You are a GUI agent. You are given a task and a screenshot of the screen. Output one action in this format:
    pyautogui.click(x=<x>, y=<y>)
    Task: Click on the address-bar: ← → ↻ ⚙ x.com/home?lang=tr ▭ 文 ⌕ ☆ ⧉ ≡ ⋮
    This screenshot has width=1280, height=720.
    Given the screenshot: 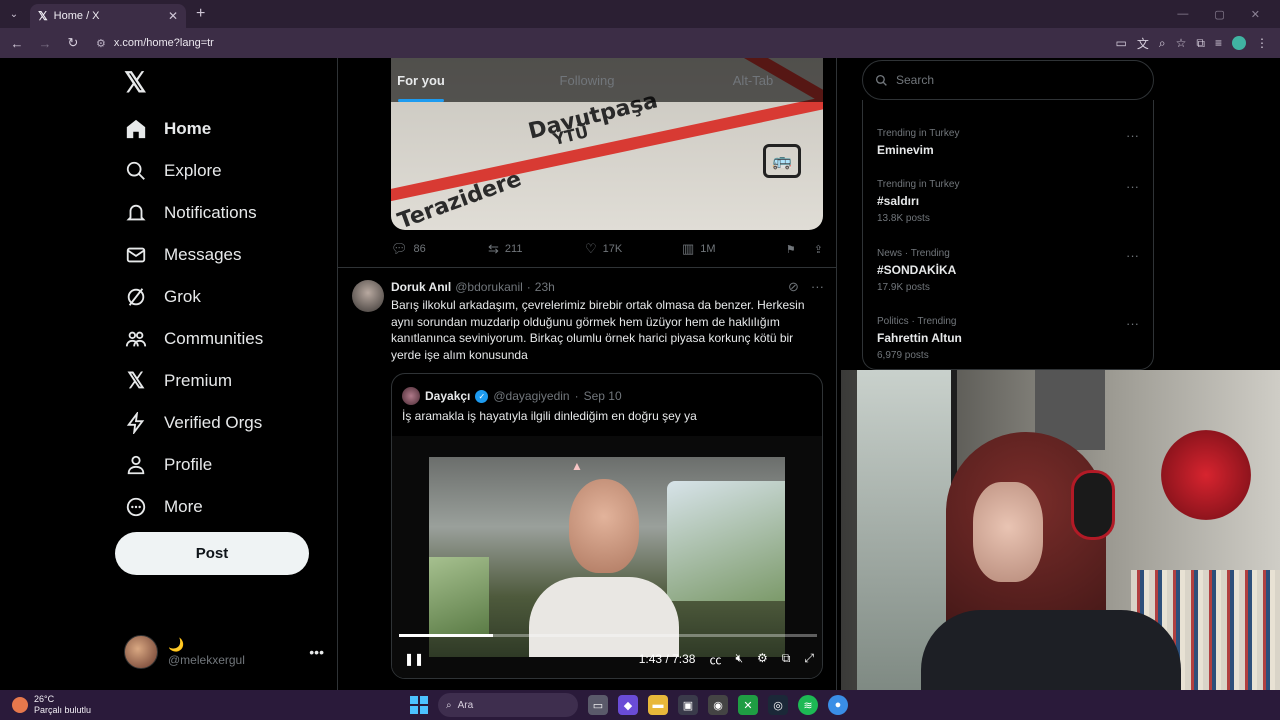 What is the action you would take?
    pyautogui.click(x=640, y=43)
    